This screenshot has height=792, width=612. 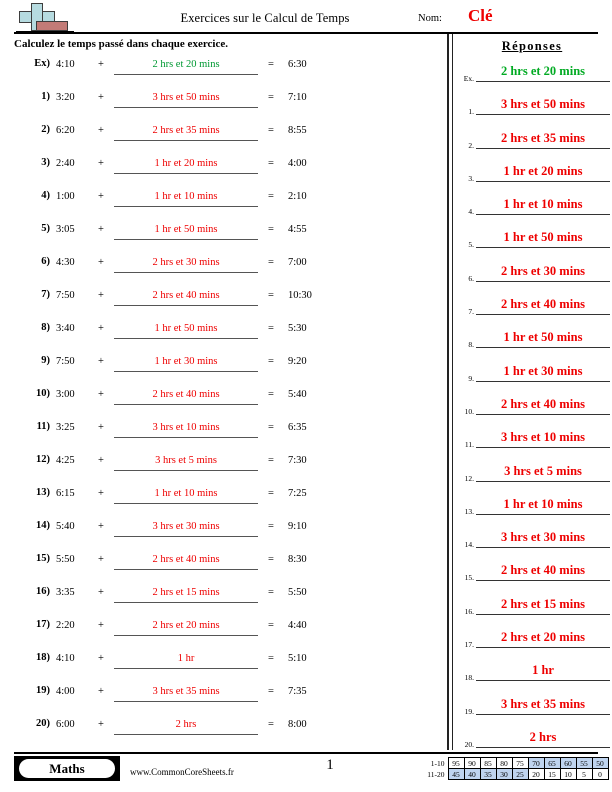 I want to click on grading-scale-cell: 90, so click(x=472, y=763).